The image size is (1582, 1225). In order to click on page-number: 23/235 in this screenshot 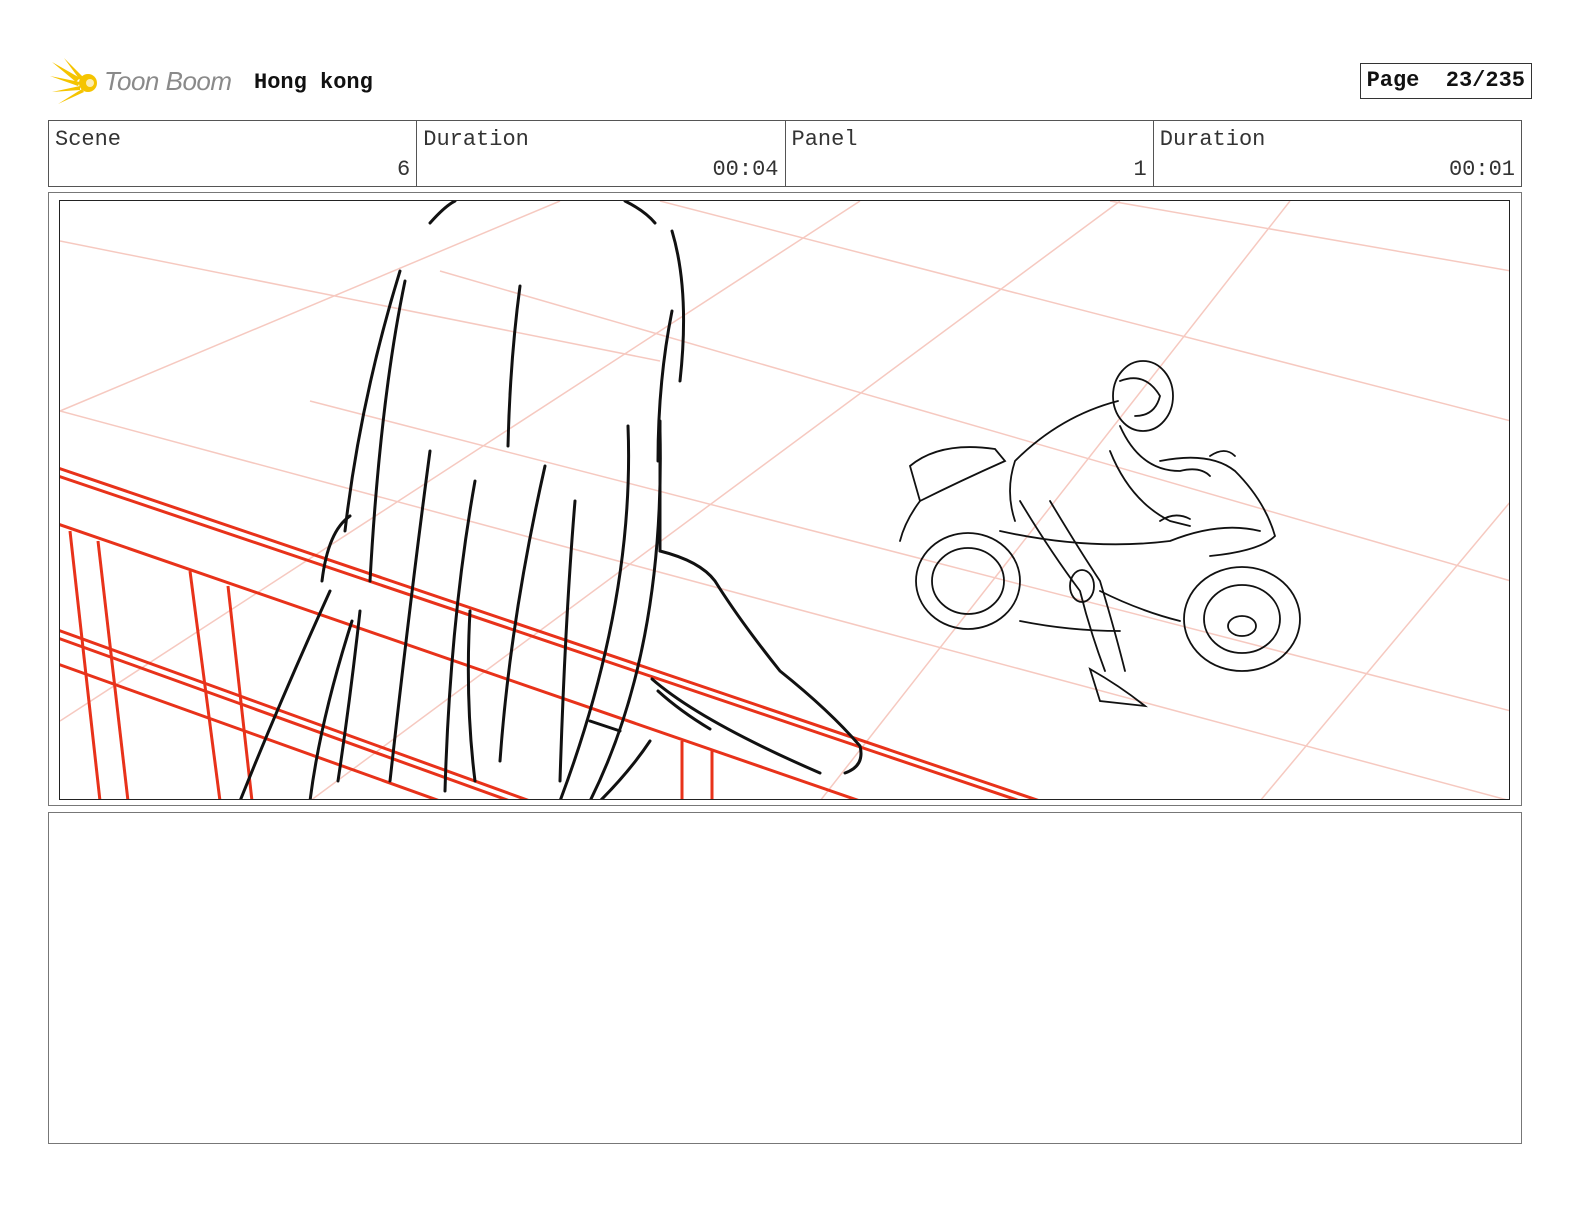, I will do `click(1485, 80)`.